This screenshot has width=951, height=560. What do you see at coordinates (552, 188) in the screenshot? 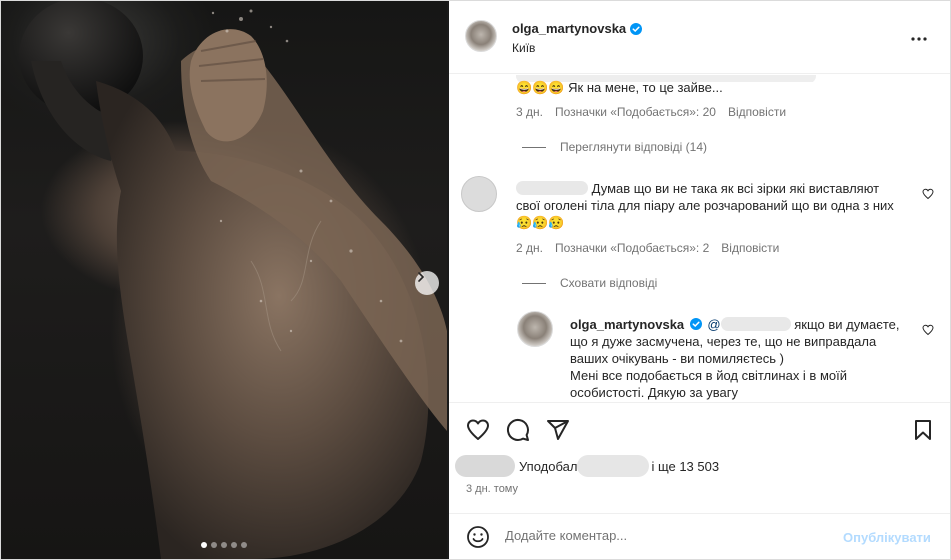
I see `hidden-username` at bounding box center [552, 188].